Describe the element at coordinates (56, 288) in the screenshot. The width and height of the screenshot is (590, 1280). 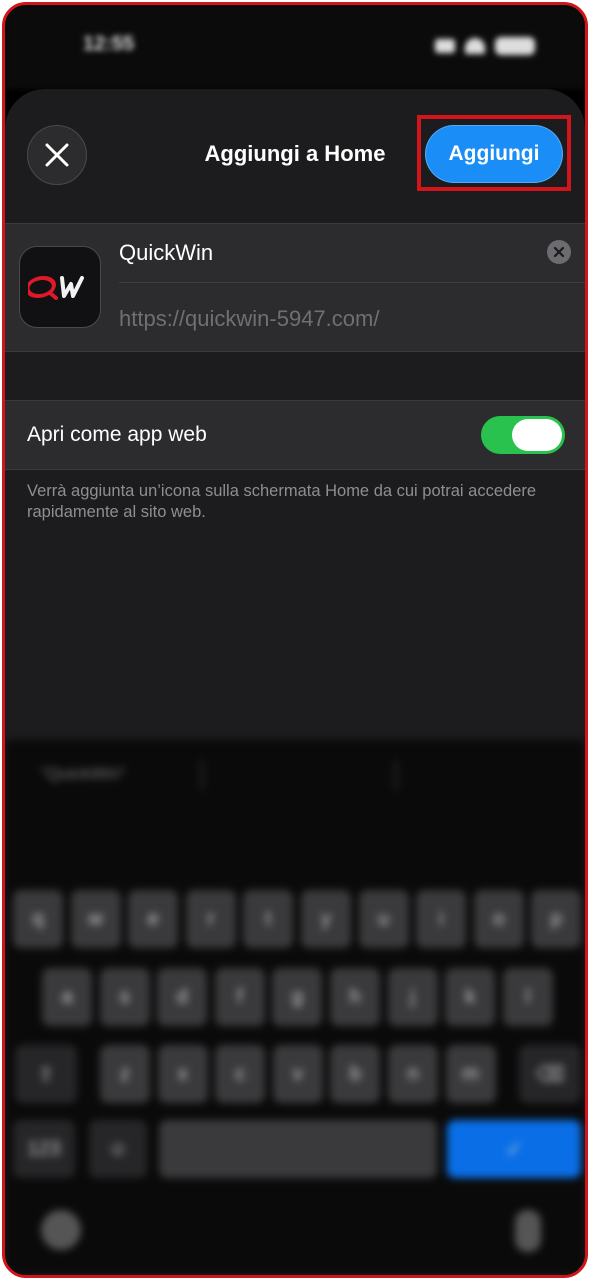
I see `quickwin-logo-icon` at that location.